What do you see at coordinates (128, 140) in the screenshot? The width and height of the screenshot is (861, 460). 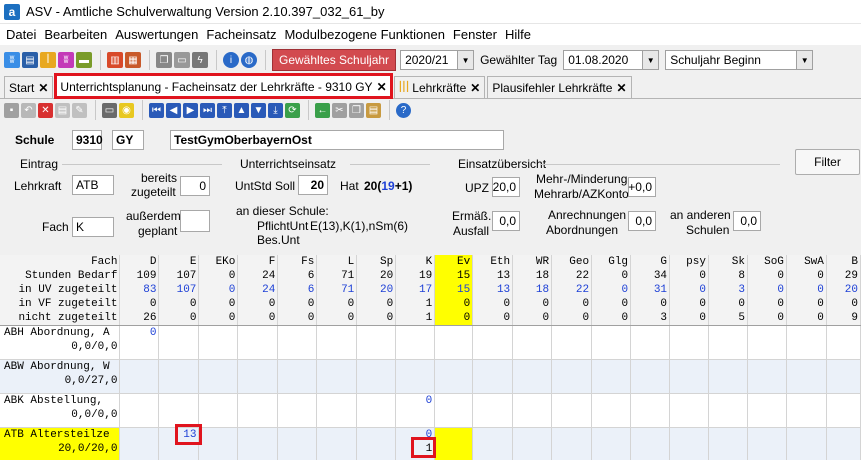 I see `school-type-field: GY` at bounding box center [128, 140].